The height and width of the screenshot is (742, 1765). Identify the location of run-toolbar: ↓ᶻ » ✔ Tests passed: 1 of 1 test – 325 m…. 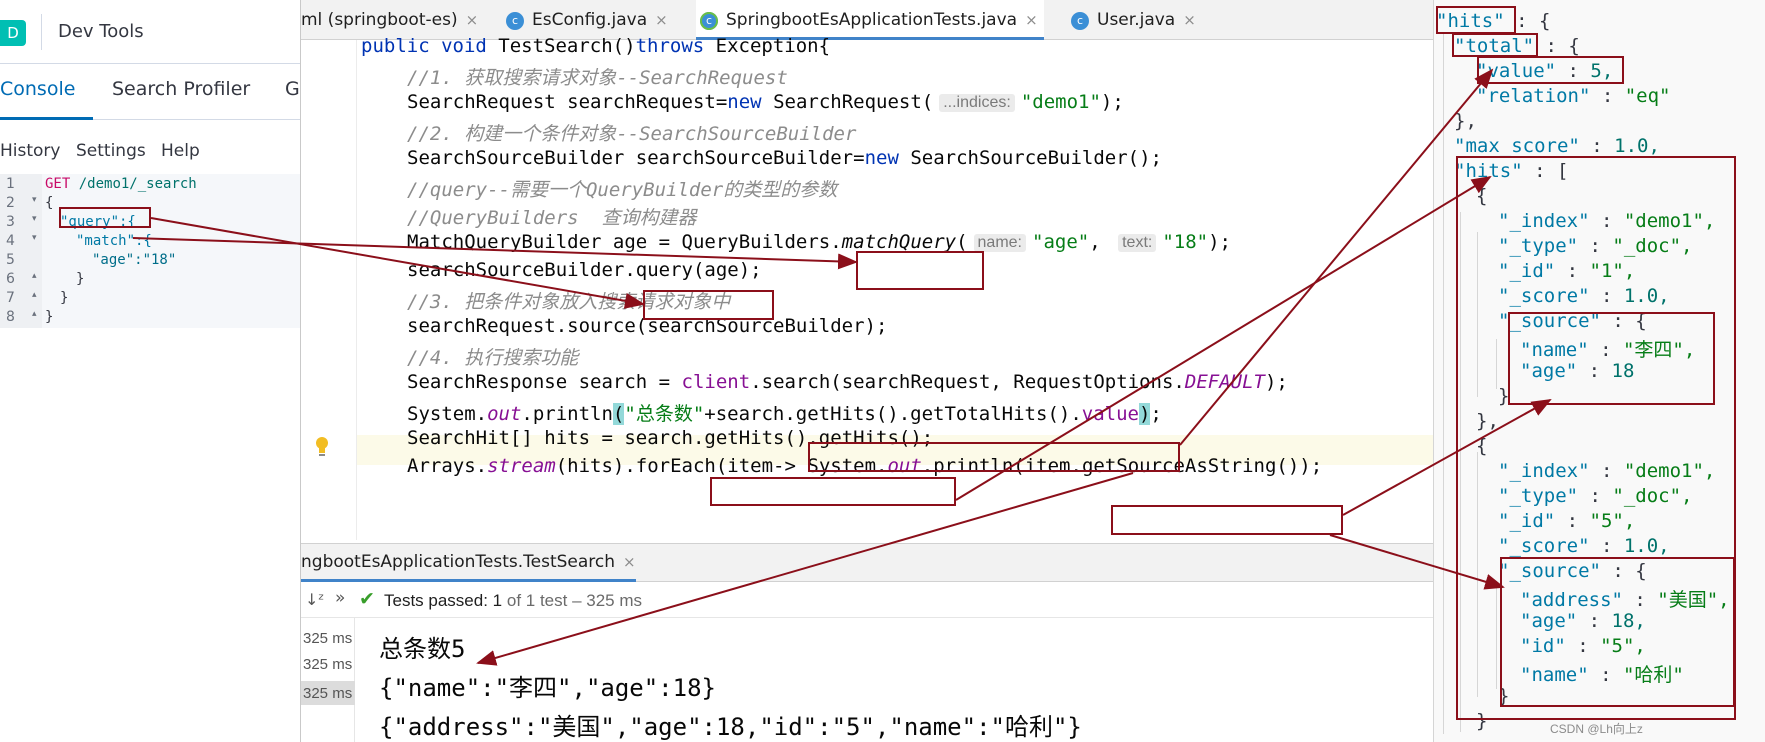
(867, 600).